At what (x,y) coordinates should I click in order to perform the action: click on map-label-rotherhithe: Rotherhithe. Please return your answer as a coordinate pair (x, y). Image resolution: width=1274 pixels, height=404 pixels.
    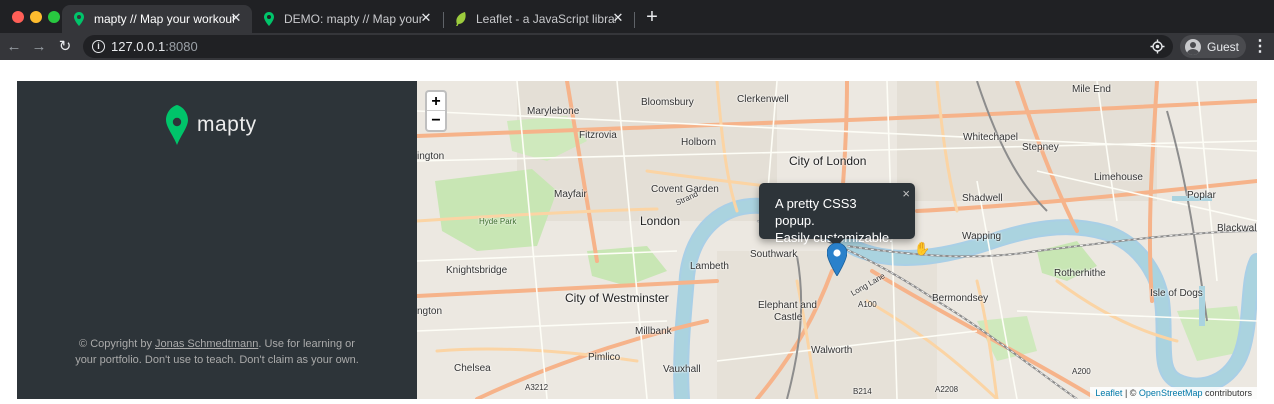
    Looking at the image, I should click on (1080, 273).